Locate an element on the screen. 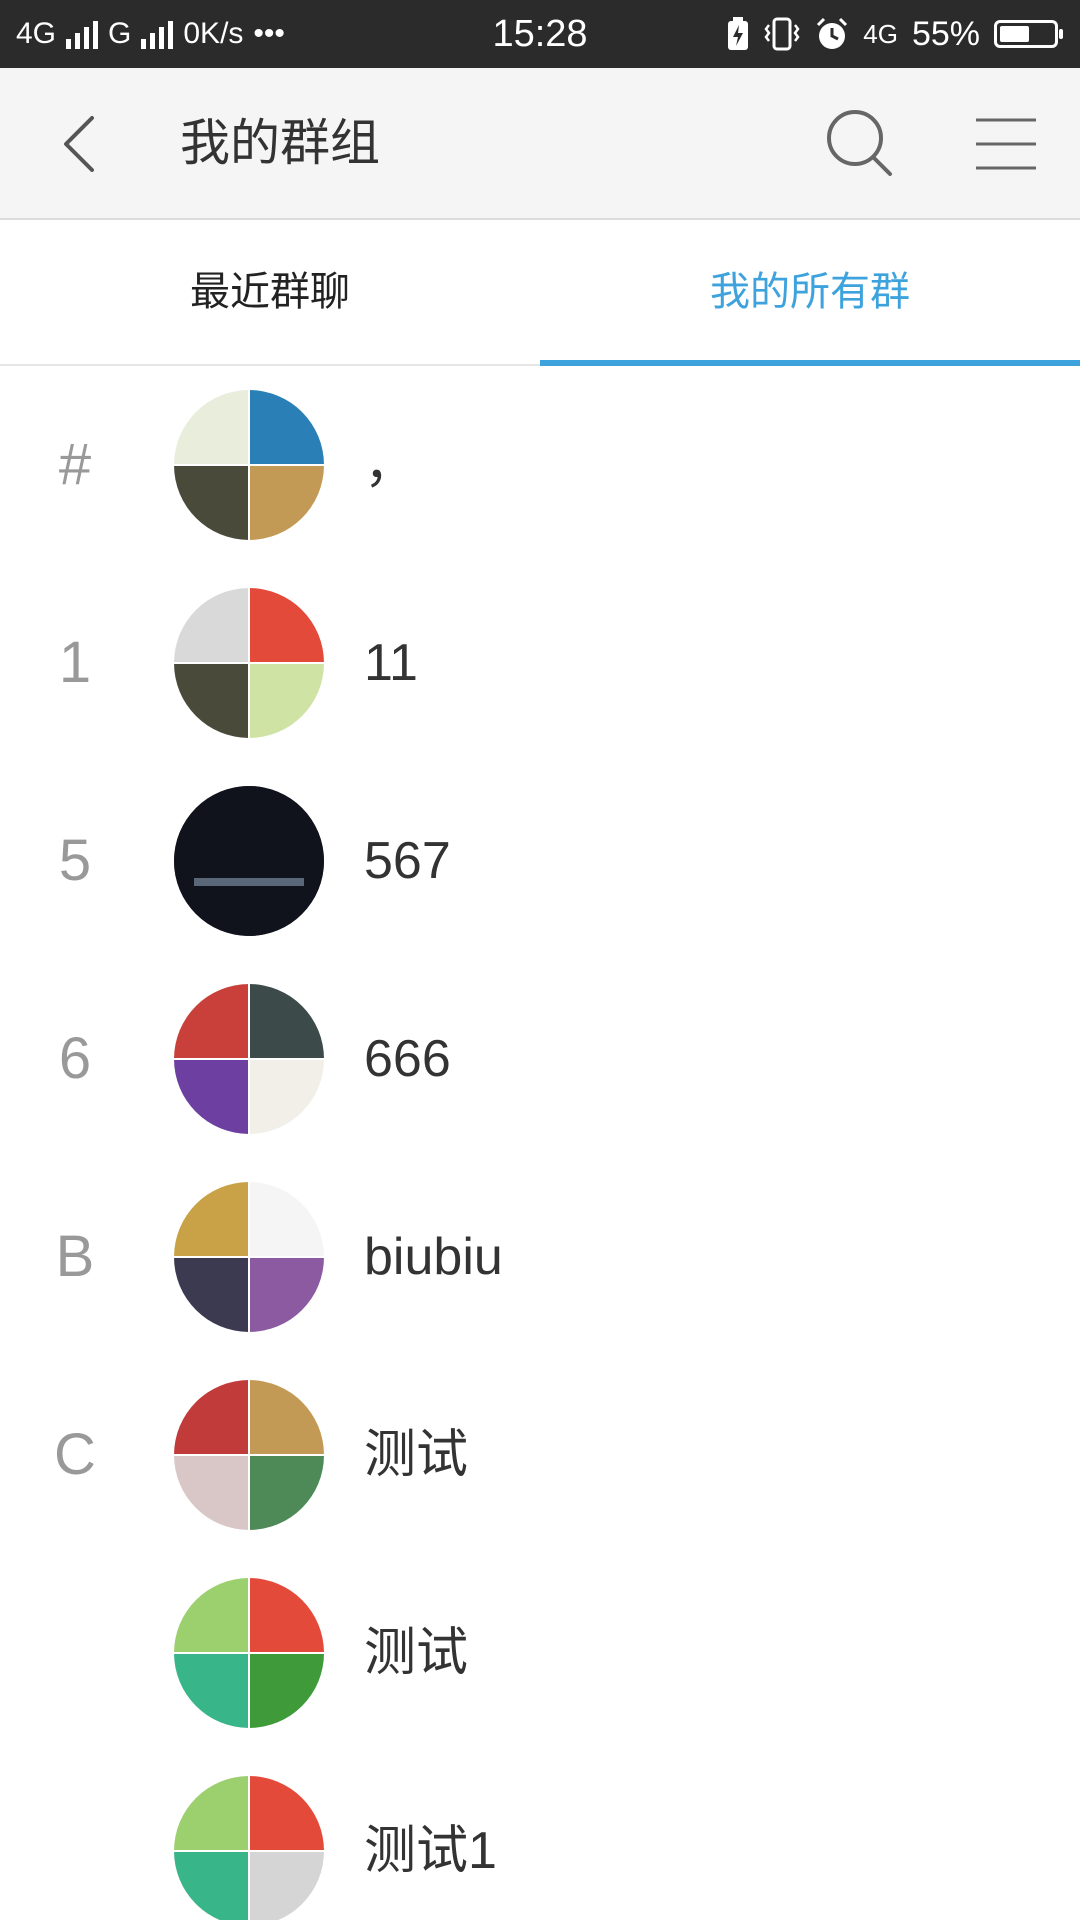 The width and height of the screenshot is (1080, 1920). network-type-3: 4G is located at coordinates (880, 33).